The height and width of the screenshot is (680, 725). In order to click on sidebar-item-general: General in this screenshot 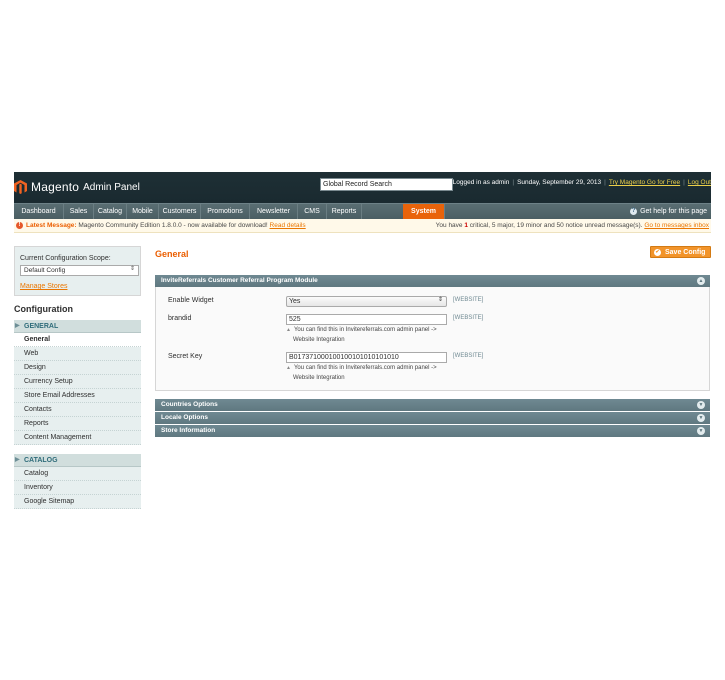, I will do `click(77, 340)`.